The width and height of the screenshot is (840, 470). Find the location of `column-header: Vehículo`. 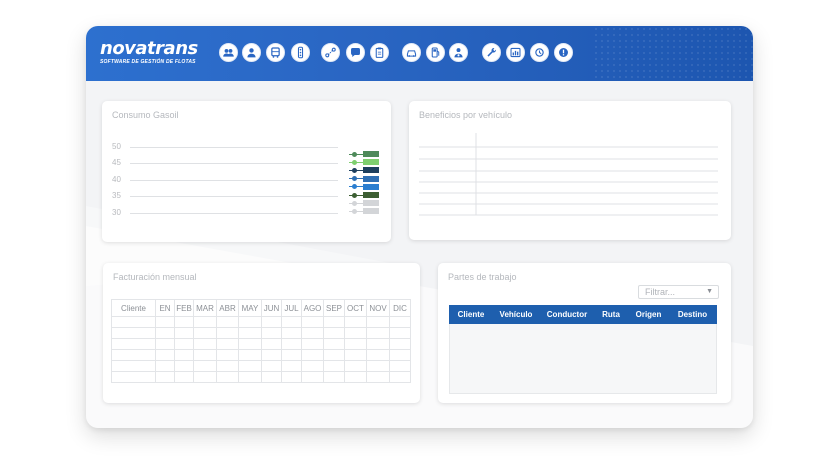

column-header: Vehículo is located at coordinates (516, 314).